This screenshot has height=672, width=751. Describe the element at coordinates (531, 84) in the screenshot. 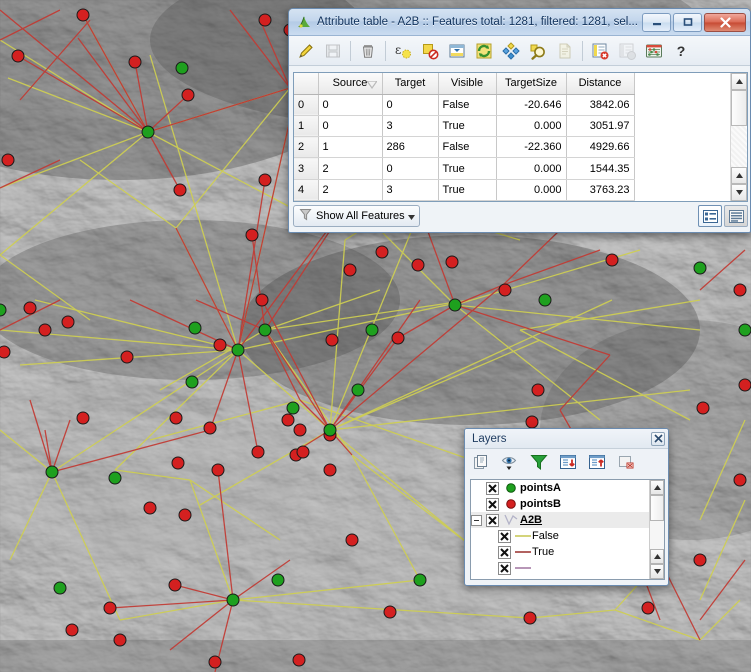

I see `column-header-targetsize: TargetSize` at that location.